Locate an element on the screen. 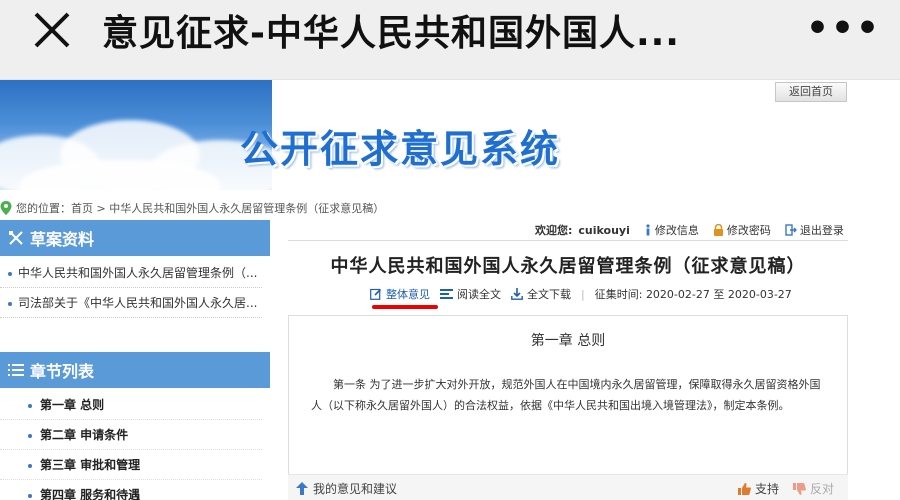 Image resolution: width=900 pixels, height=500 pixels. logout-link: 退出登录 is located at coordinates (814, 230).